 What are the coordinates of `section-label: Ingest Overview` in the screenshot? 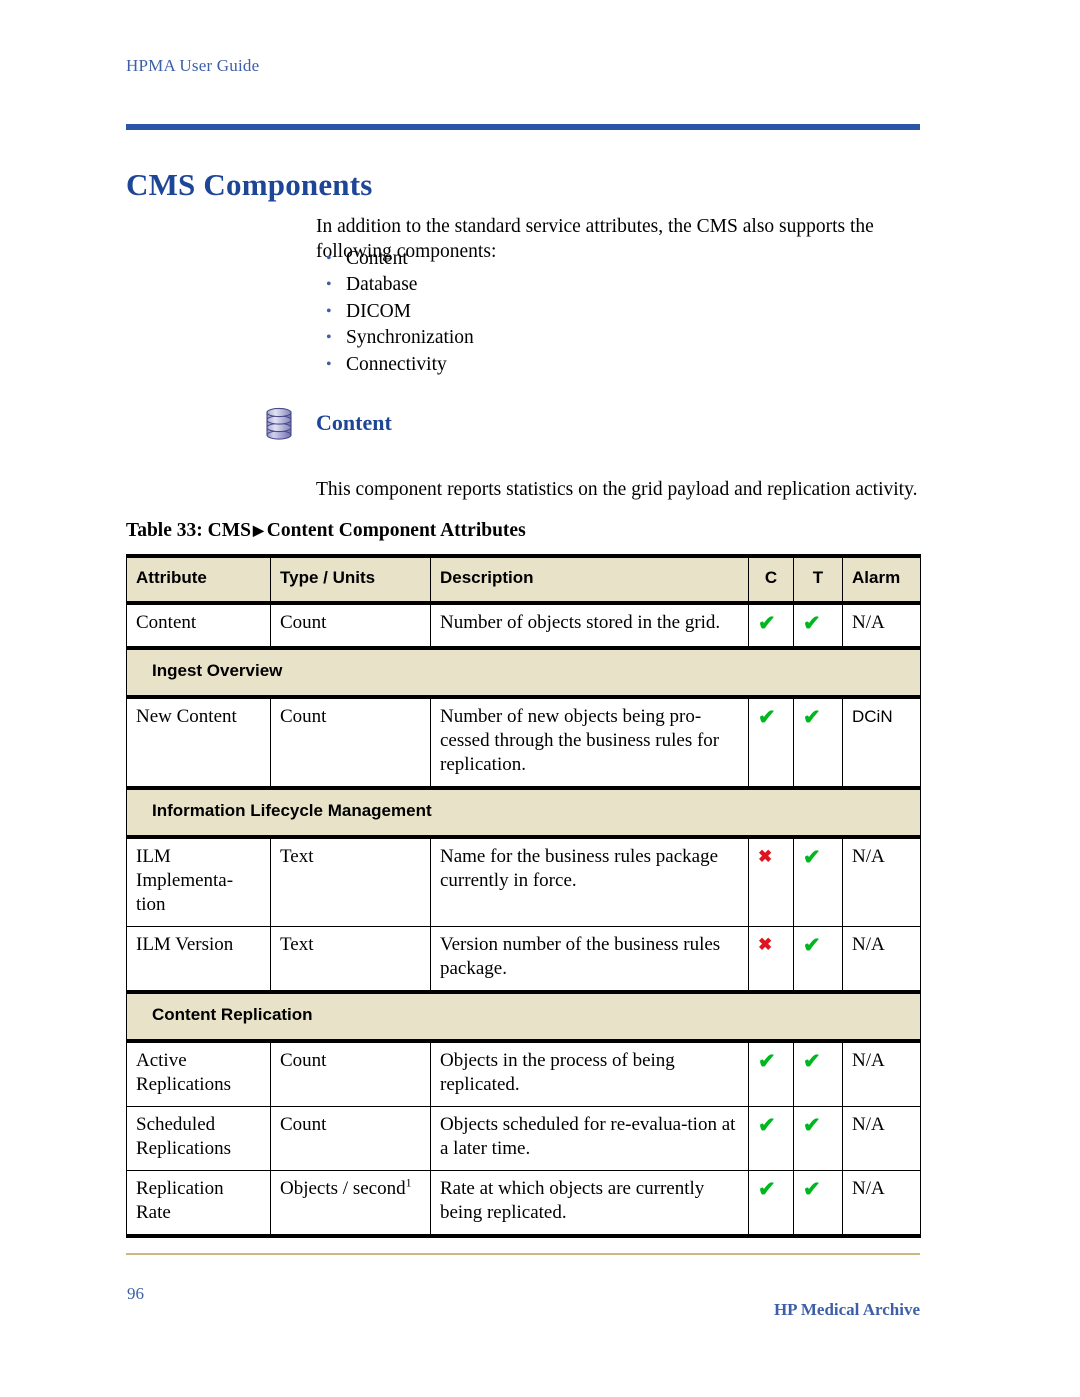 It's located at (523, 672).